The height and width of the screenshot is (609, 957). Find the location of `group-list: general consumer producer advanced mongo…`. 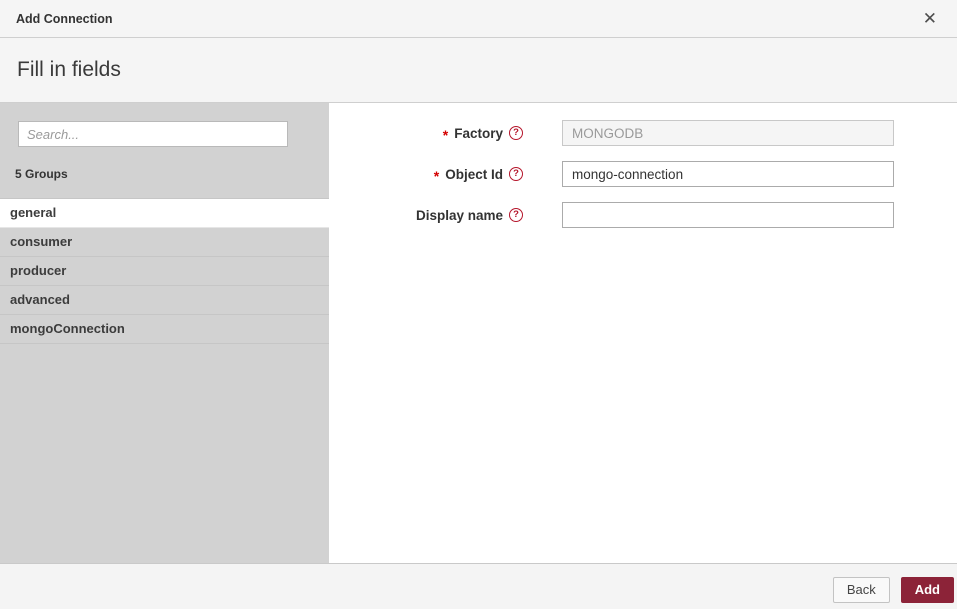

group-list: general consumer producer advanced mongo… is located at coordinates (164, 271).